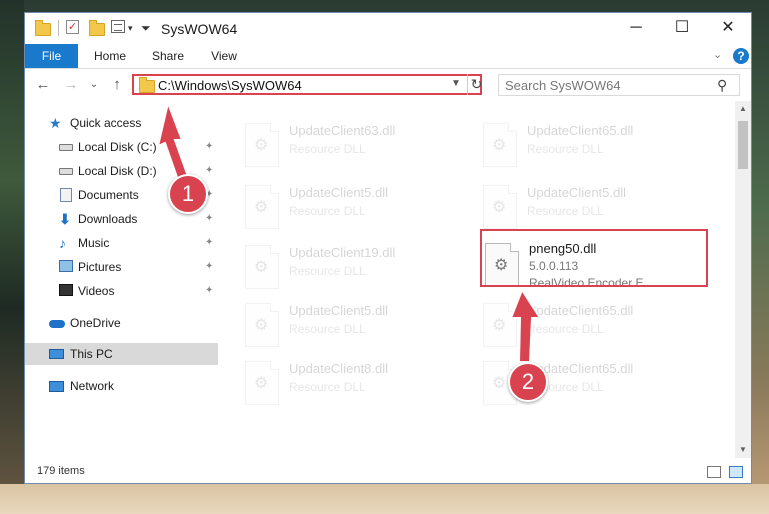  What do you see at coordinates (110, 56) in the screenshot?
I see `tab-home: Home` at bounding box center [110, 56].